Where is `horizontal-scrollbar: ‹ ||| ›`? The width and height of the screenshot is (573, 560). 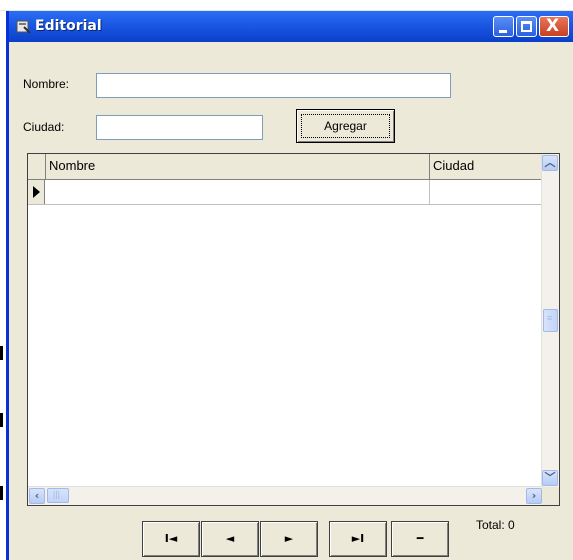
horizontal-scrollbar: ‹ ||| › is located at coordinates (285, 495).